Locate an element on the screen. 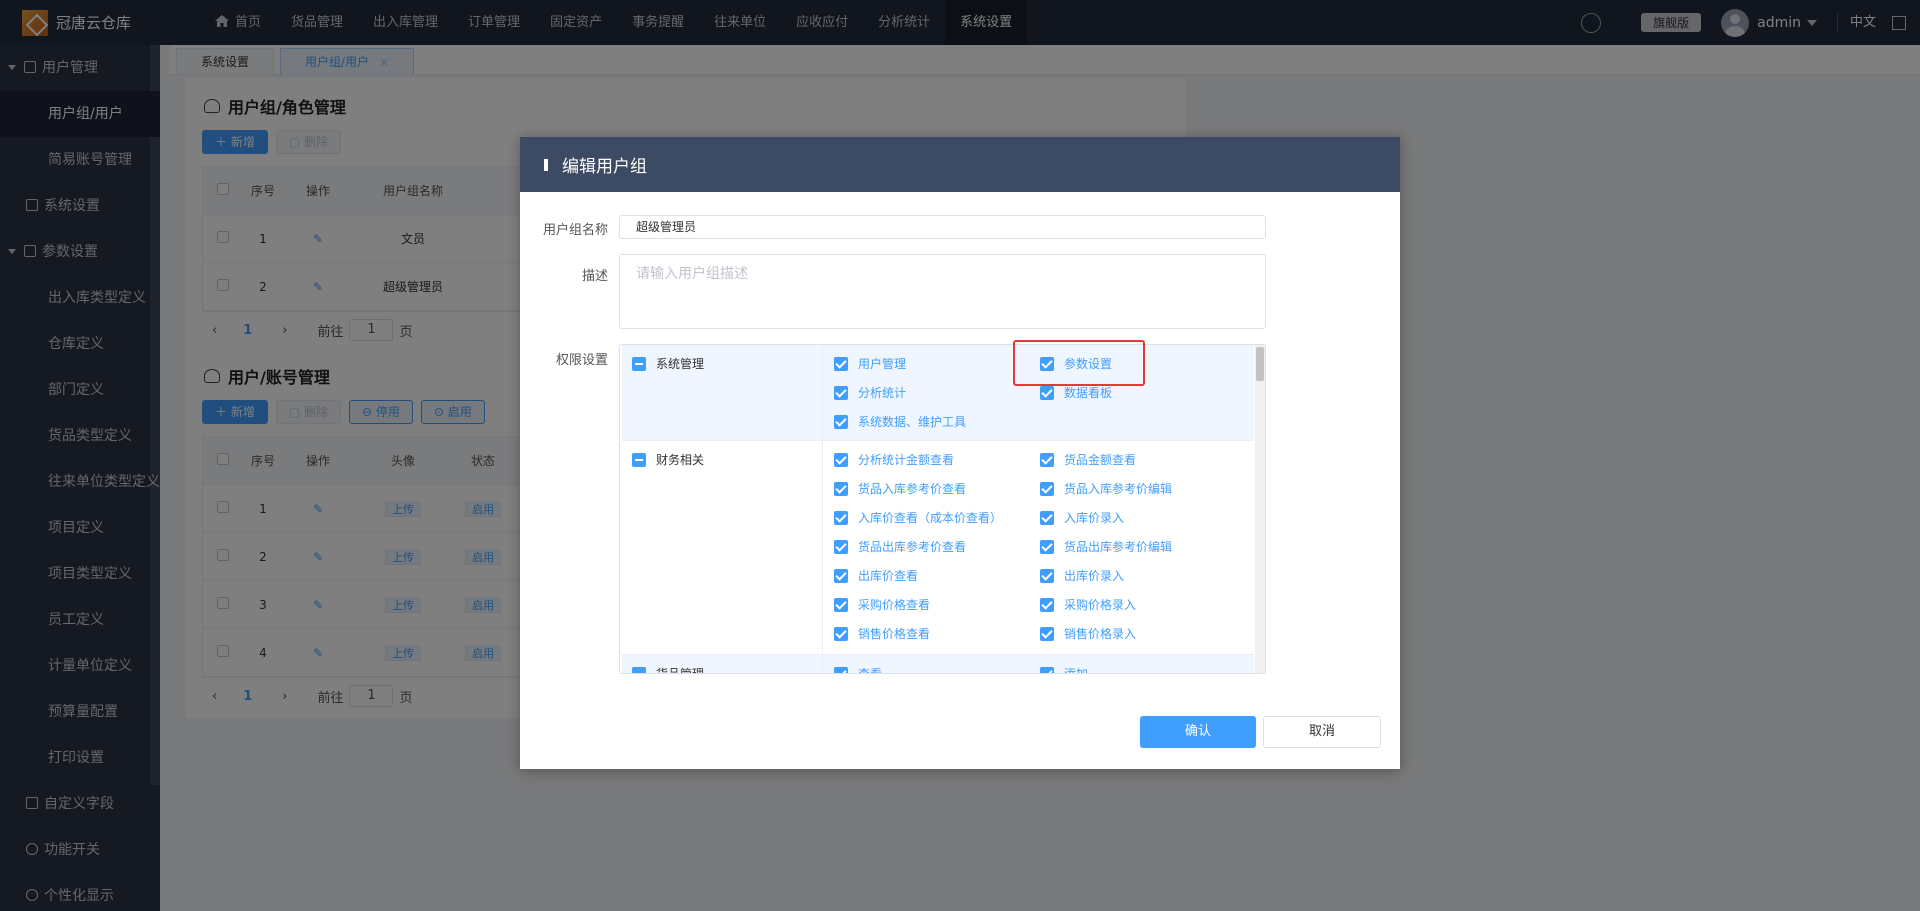 The height and width of the screenshot is (911, 1920). perm-item: 出库价查看 is located at coordinates (876, 575).